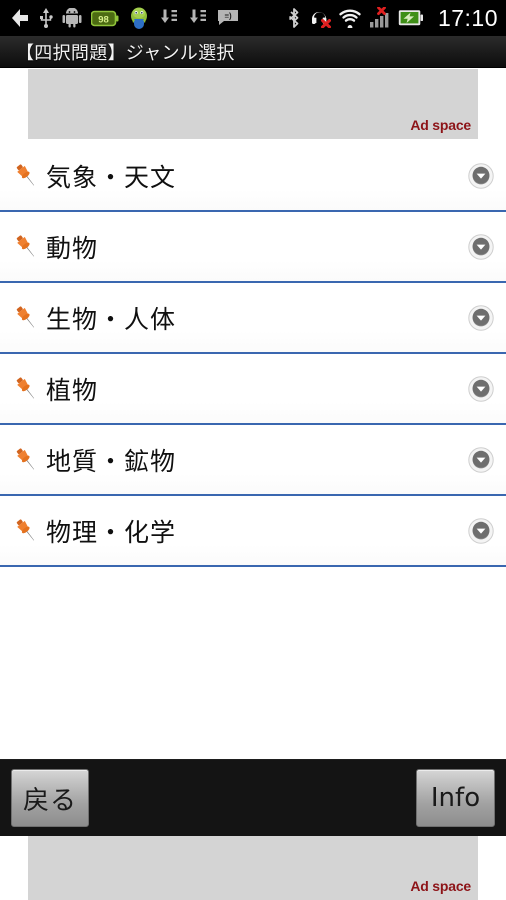  I want to click on top-ad-banner: Ad space, so click(253, 104).